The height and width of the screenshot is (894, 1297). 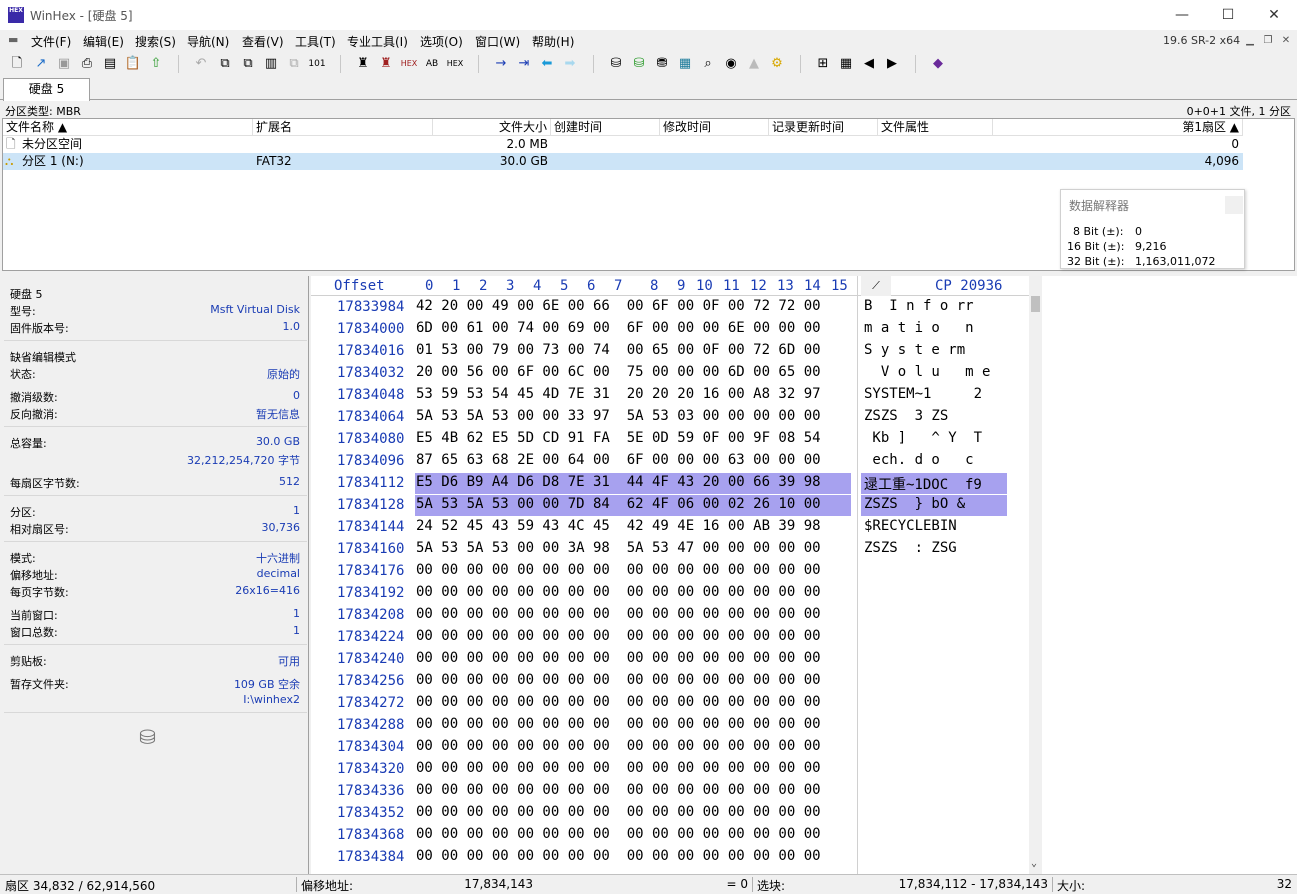 I want to click on prev-window-icon: ◀, so click(x=869, y=64).